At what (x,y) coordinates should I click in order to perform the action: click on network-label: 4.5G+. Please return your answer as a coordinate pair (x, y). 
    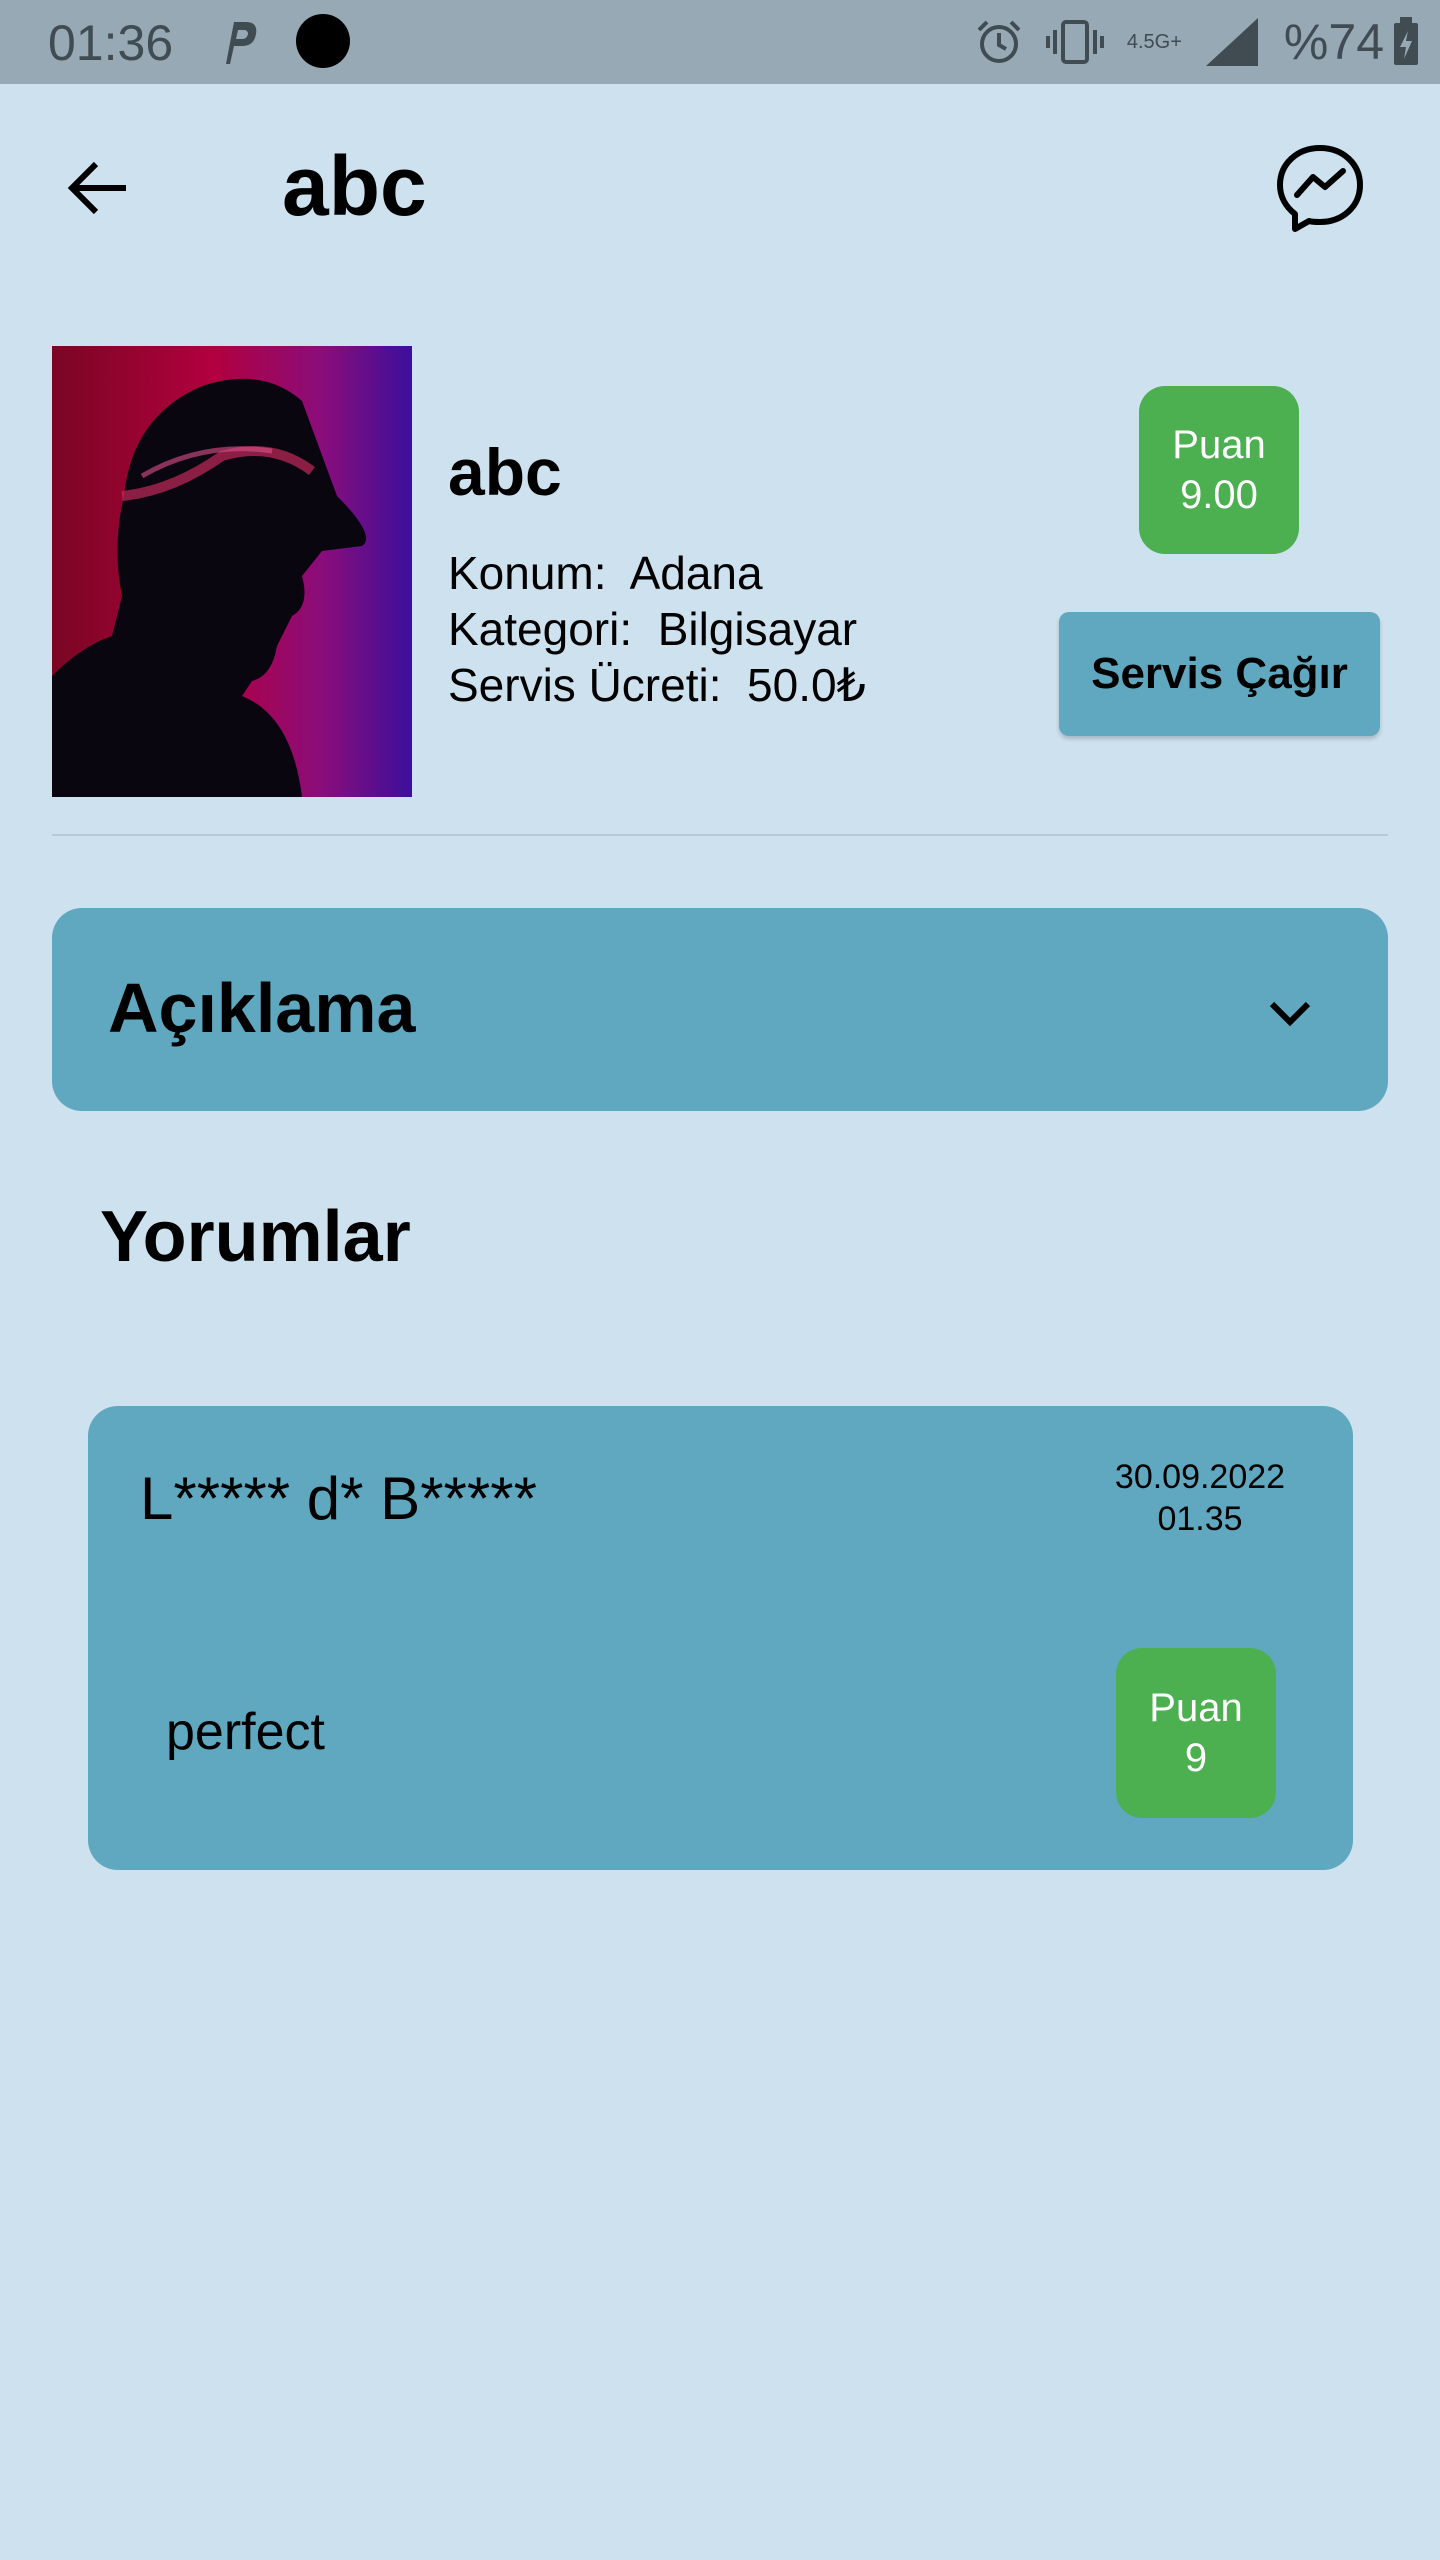
    Looking at the image, I should click on (1154, 42).